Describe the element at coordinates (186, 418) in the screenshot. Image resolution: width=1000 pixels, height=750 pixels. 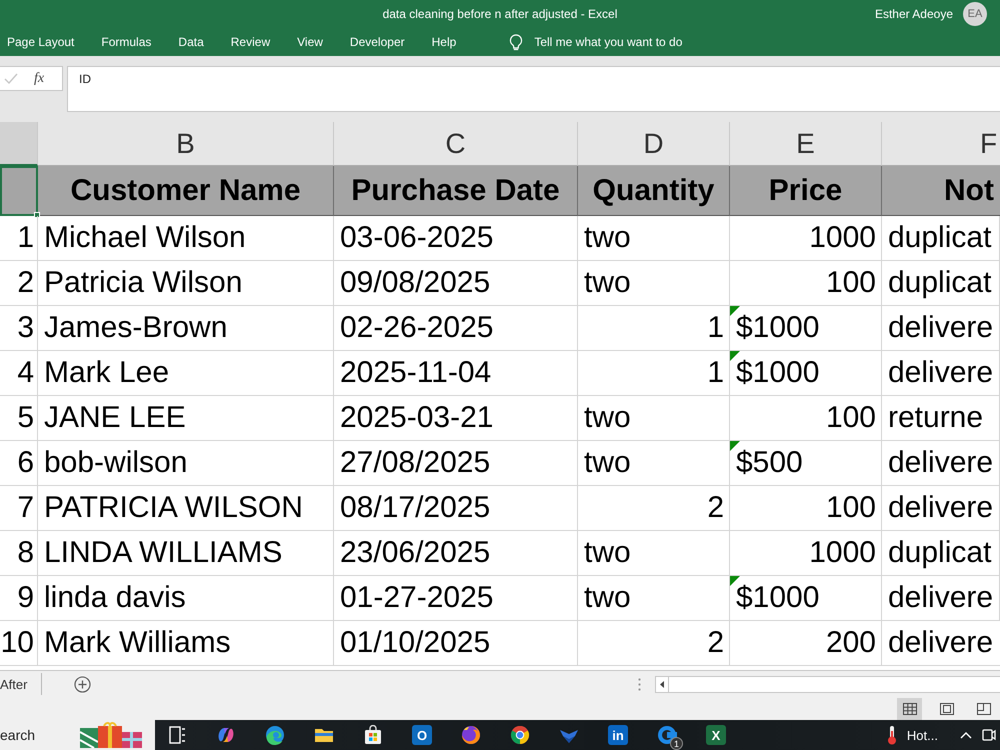
I see `table-cell: JANE LEE` at that location.